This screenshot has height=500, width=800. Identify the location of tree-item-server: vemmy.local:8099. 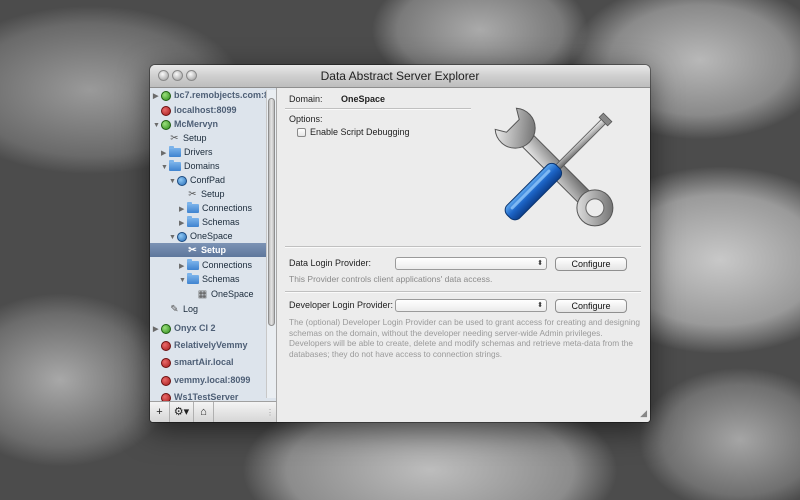
(205, 380).